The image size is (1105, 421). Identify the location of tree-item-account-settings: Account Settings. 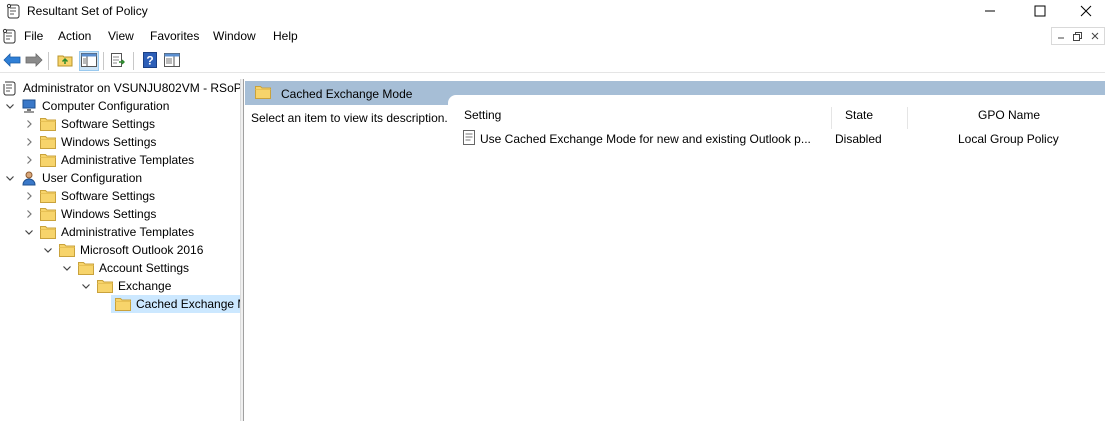
(125, 268).